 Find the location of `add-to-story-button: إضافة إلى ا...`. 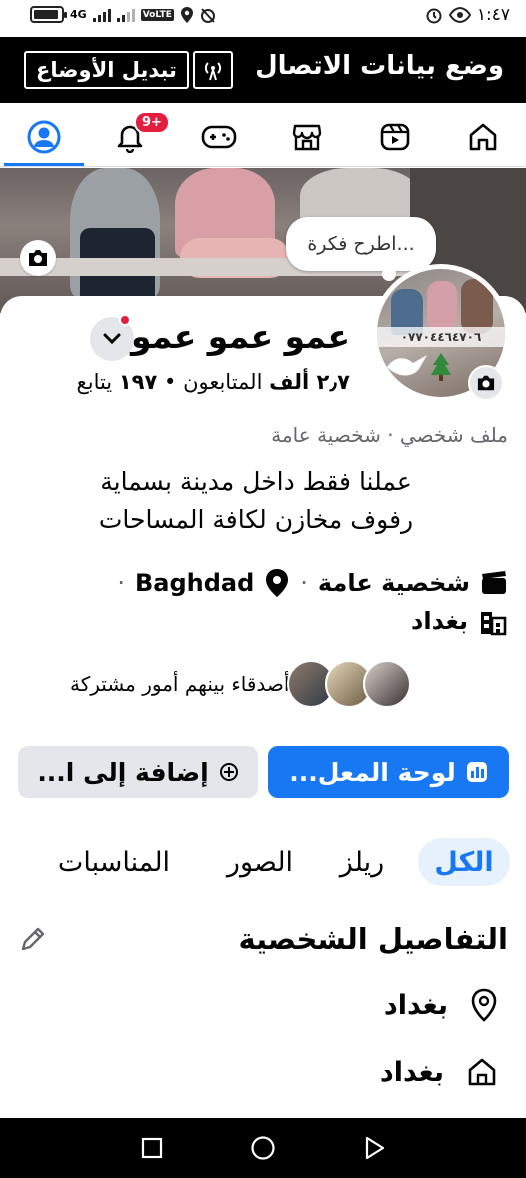

add-to-story-button: إضافة إلى ا... is located at coordinates (138, 772).